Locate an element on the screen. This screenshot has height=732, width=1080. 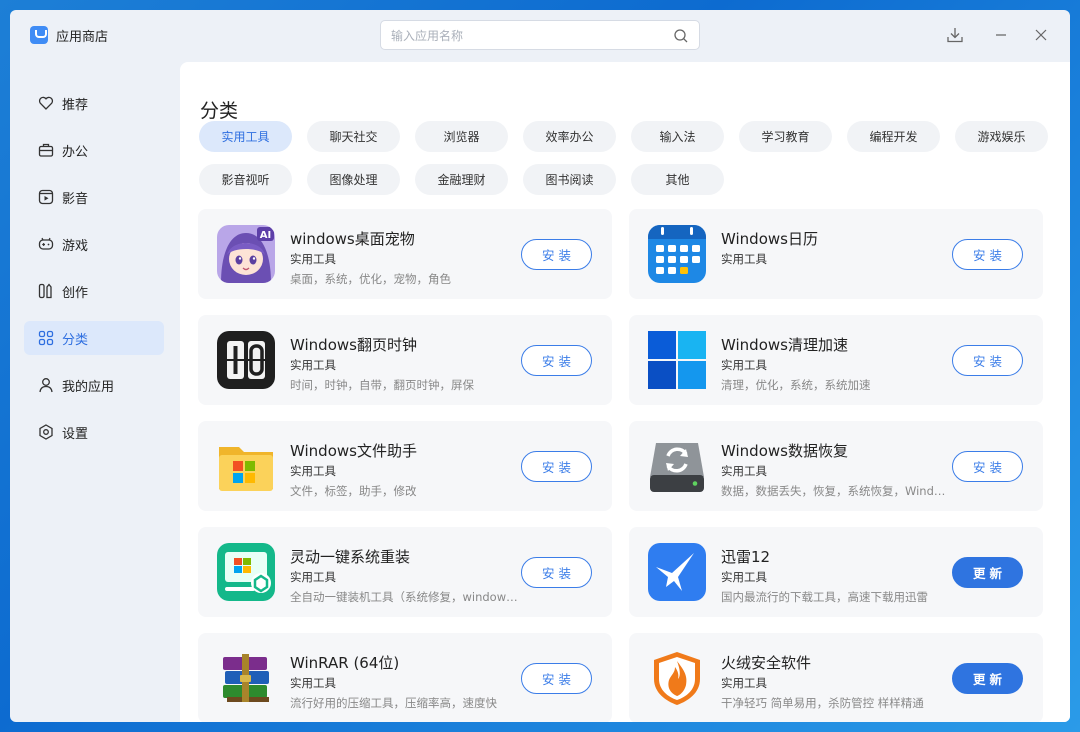
app-name: 火绒安全软件 is located at coordinates (766, 663).